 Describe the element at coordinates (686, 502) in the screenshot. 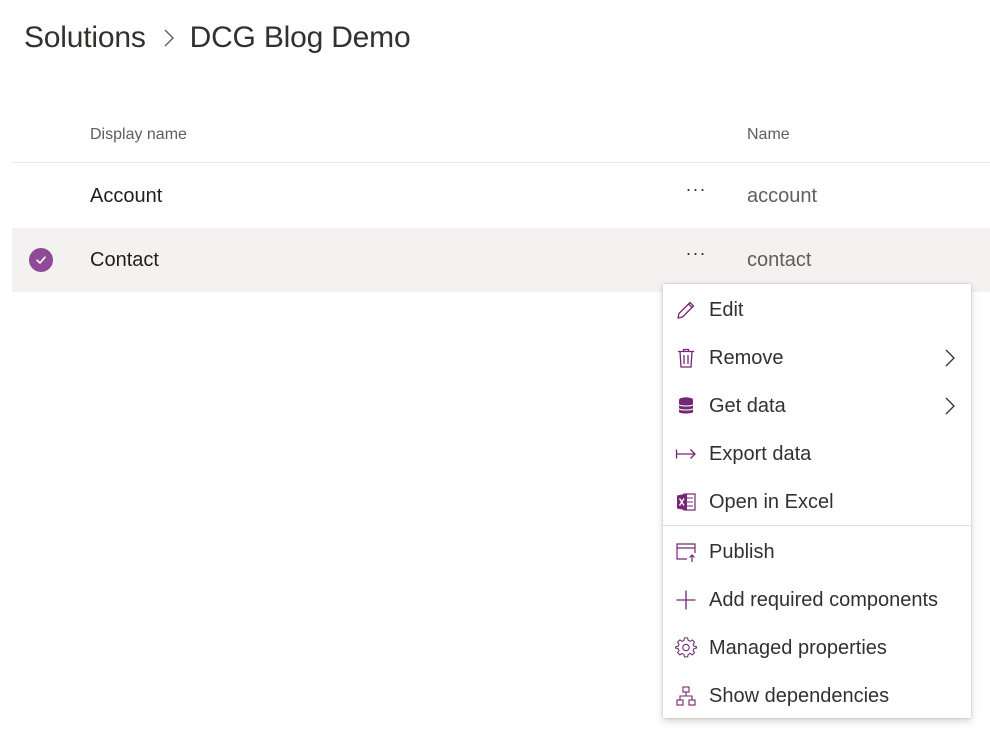

I see `excel-icon` at that location.